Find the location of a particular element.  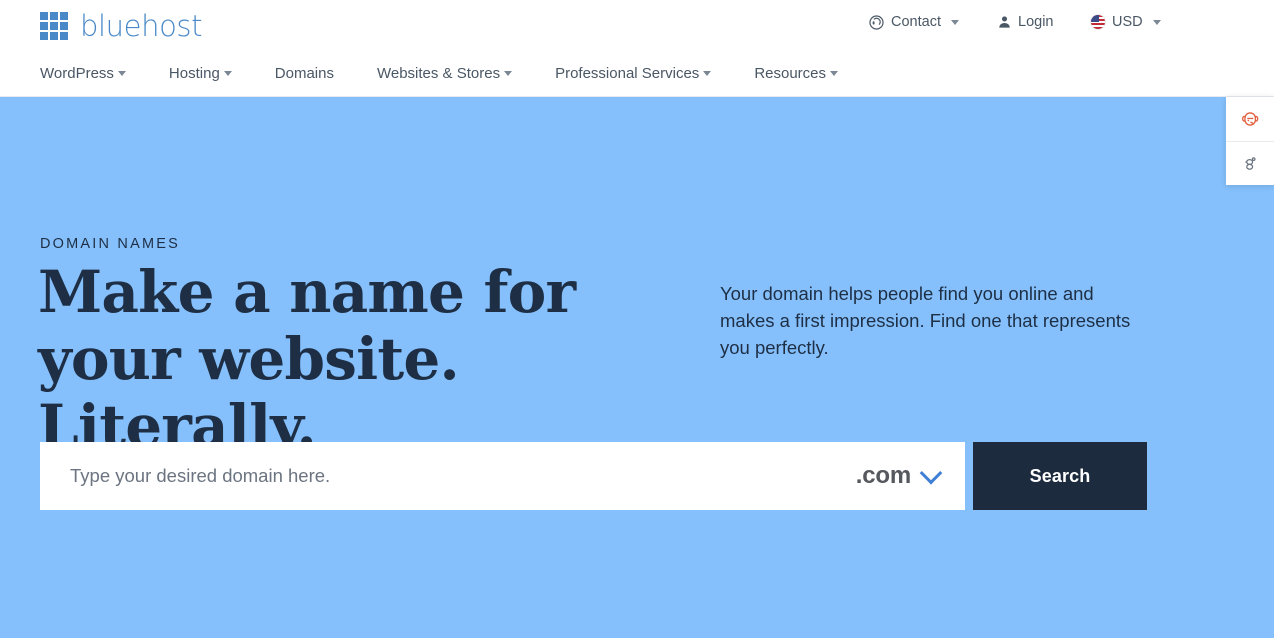

domain-search-field: .com is located at coordinates (502, 476).